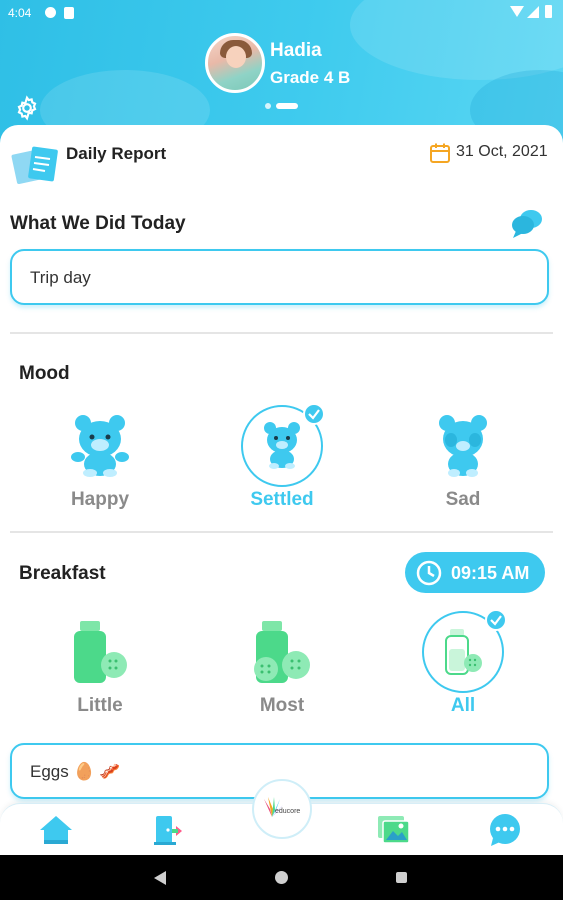 This screenshot has height=900, width=563. What do you see at coordinates (100, 652) in the screenshot?
I see `food-little-icon` at bounding box center [100, 652].